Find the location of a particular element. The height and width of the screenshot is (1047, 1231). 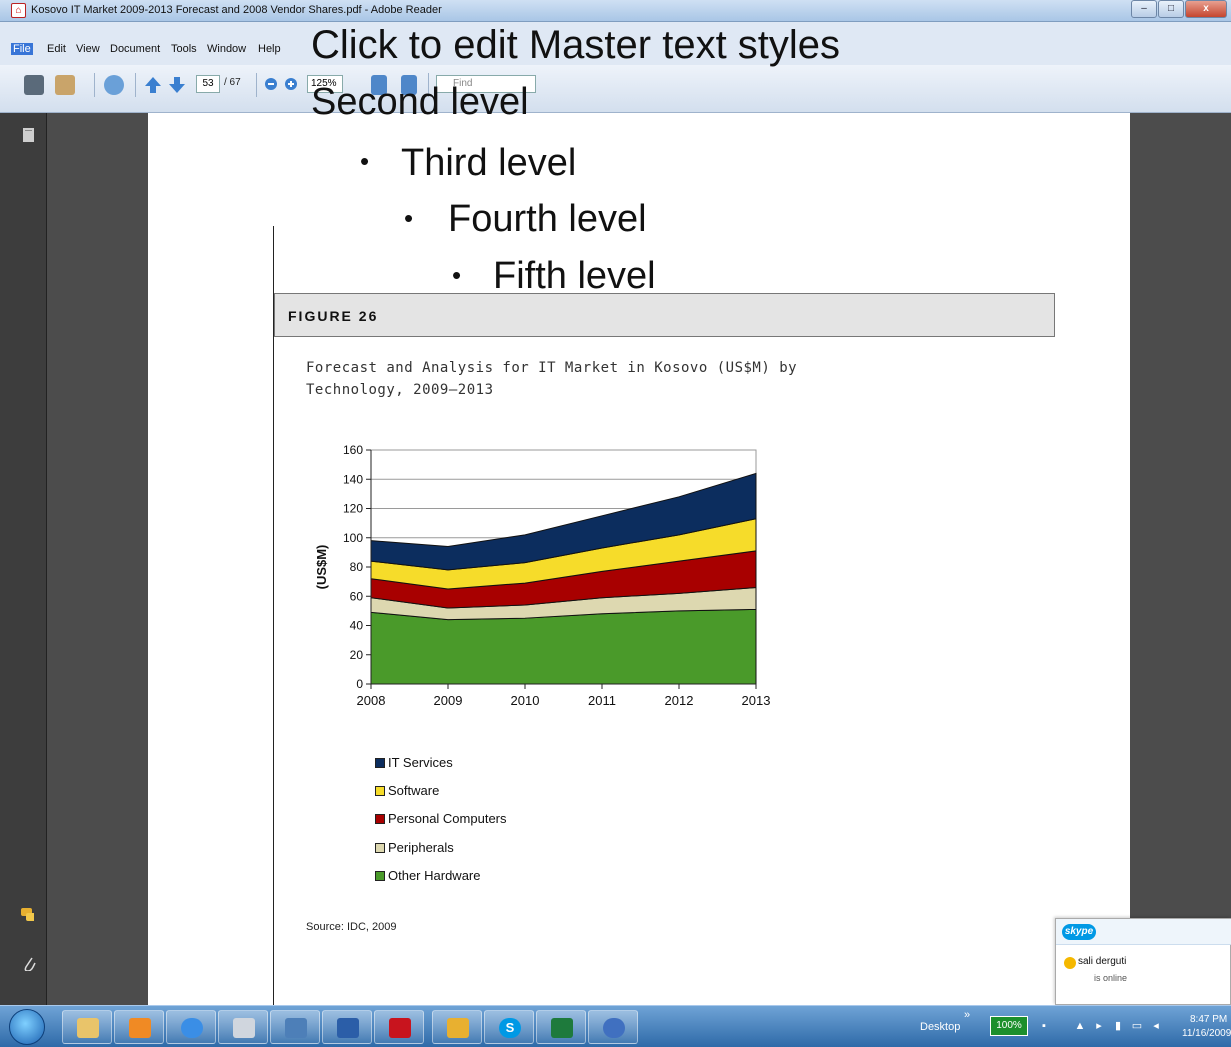

menu-edit: Edit is located at coordinates (56, 49).